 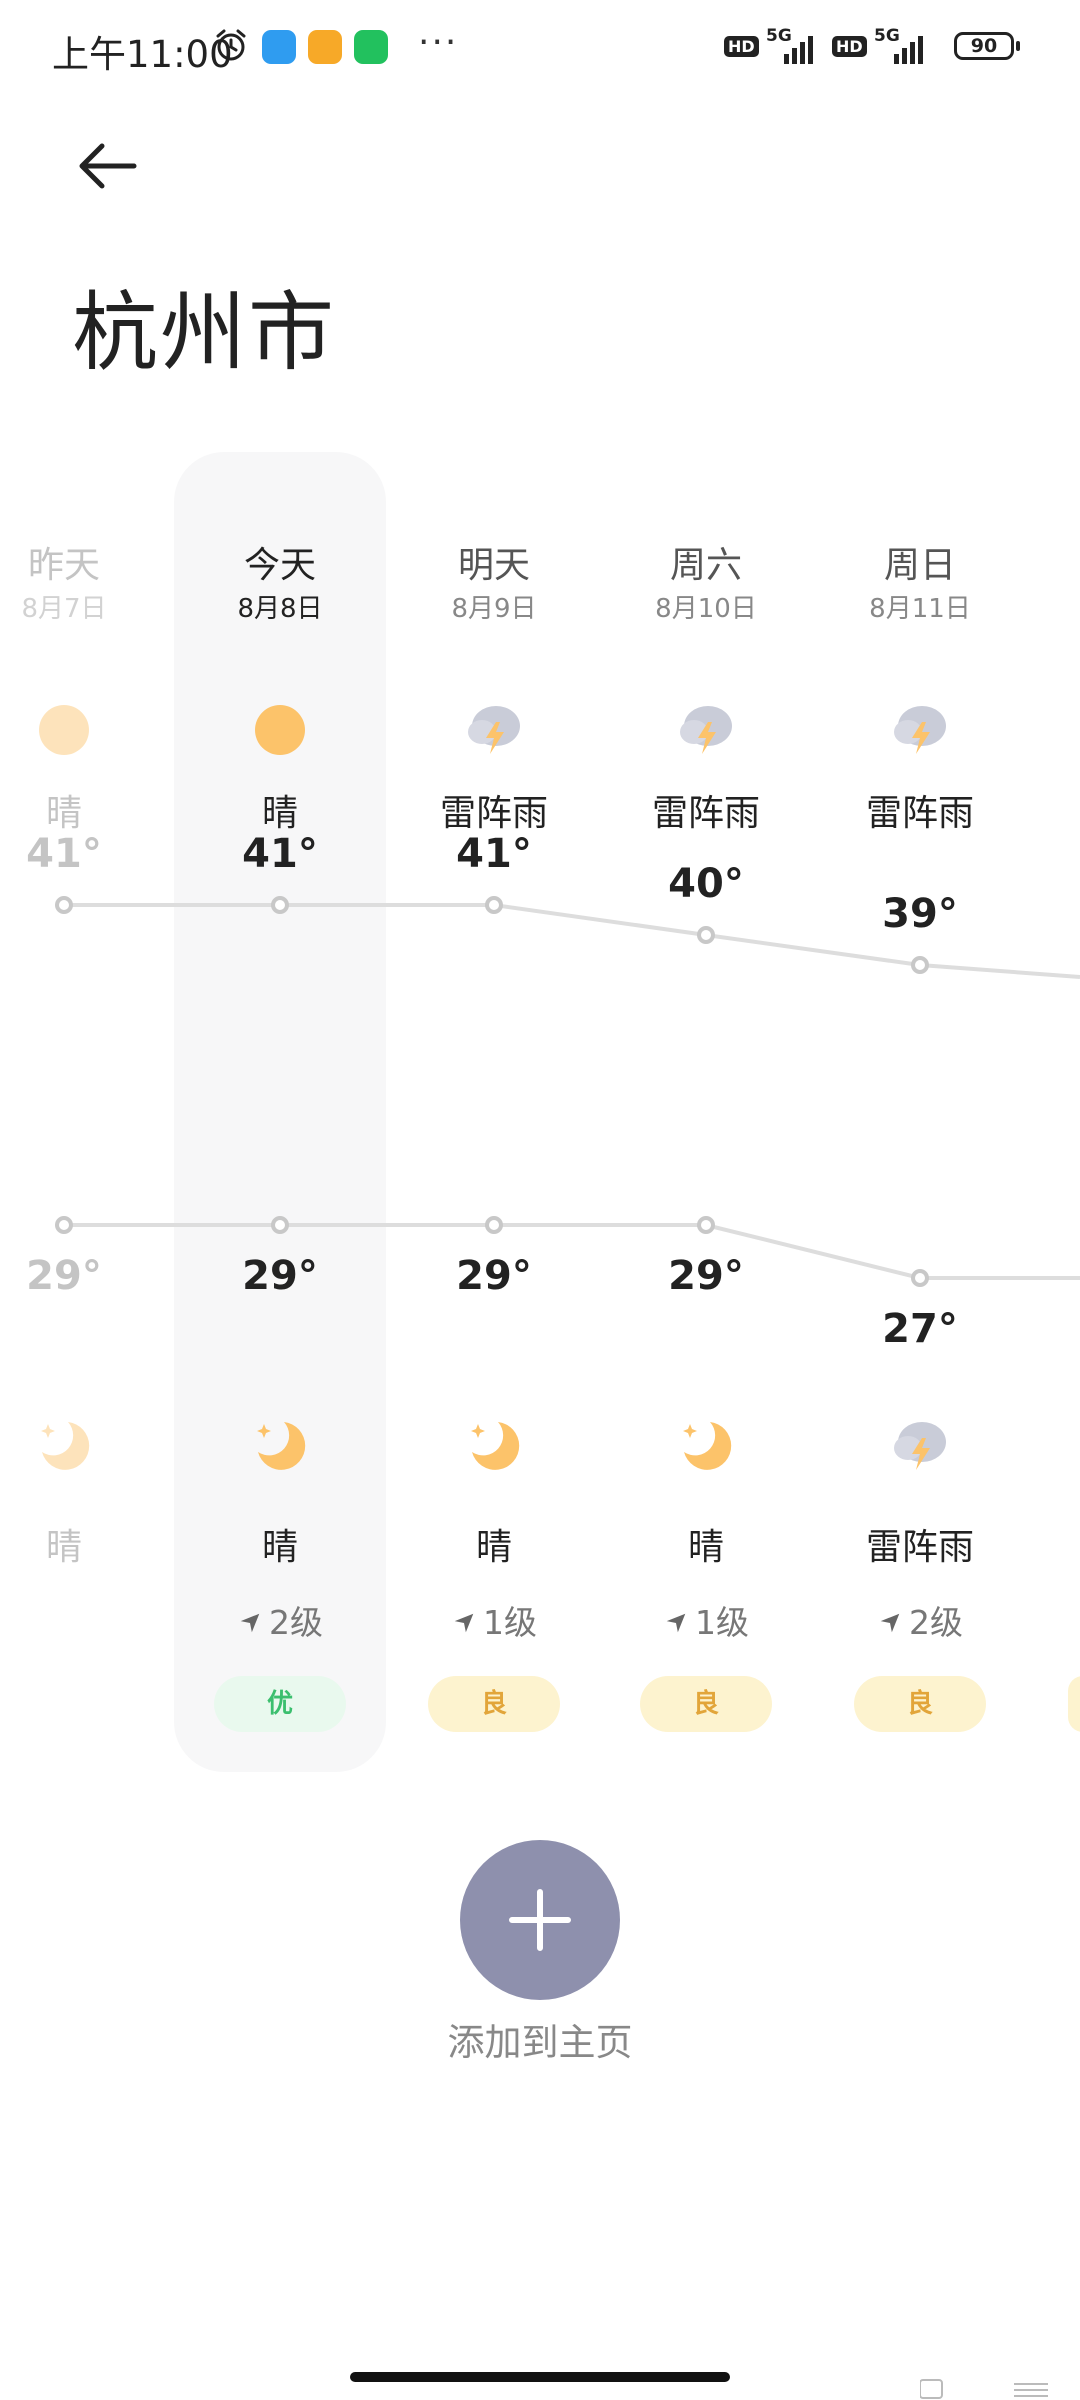 What do you see at coordinates (984, 46) in the screenshot?
I see `battery-indicator: 90` at bounding box center [984, 46].